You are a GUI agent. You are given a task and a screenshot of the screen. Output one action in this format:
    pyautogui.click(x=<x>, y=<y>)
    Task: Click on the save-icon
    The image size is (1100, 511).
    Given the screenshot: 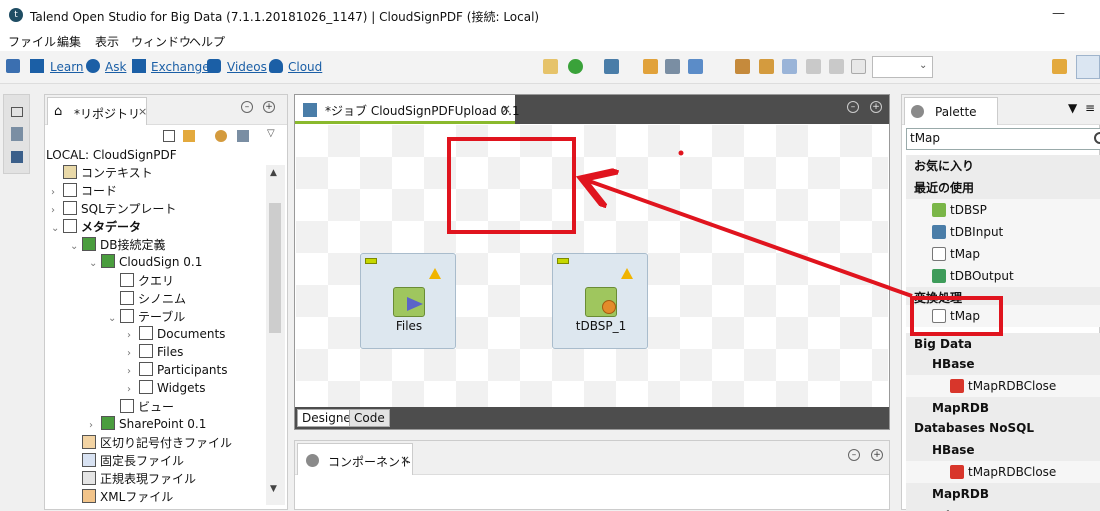 What is the action you would take?
    pyautogui.click(x=13, y=66)
    